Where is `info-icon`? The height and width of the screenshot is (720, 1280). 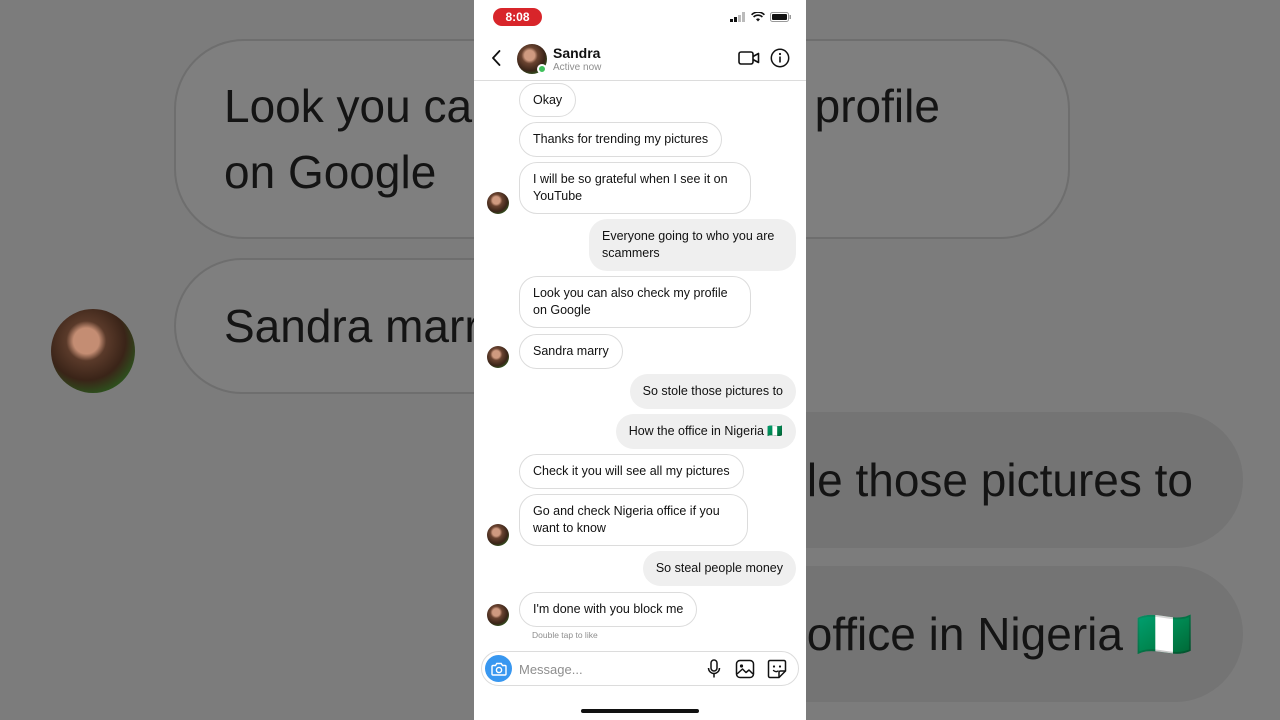 info-icon is located at coordinates (780, 58).